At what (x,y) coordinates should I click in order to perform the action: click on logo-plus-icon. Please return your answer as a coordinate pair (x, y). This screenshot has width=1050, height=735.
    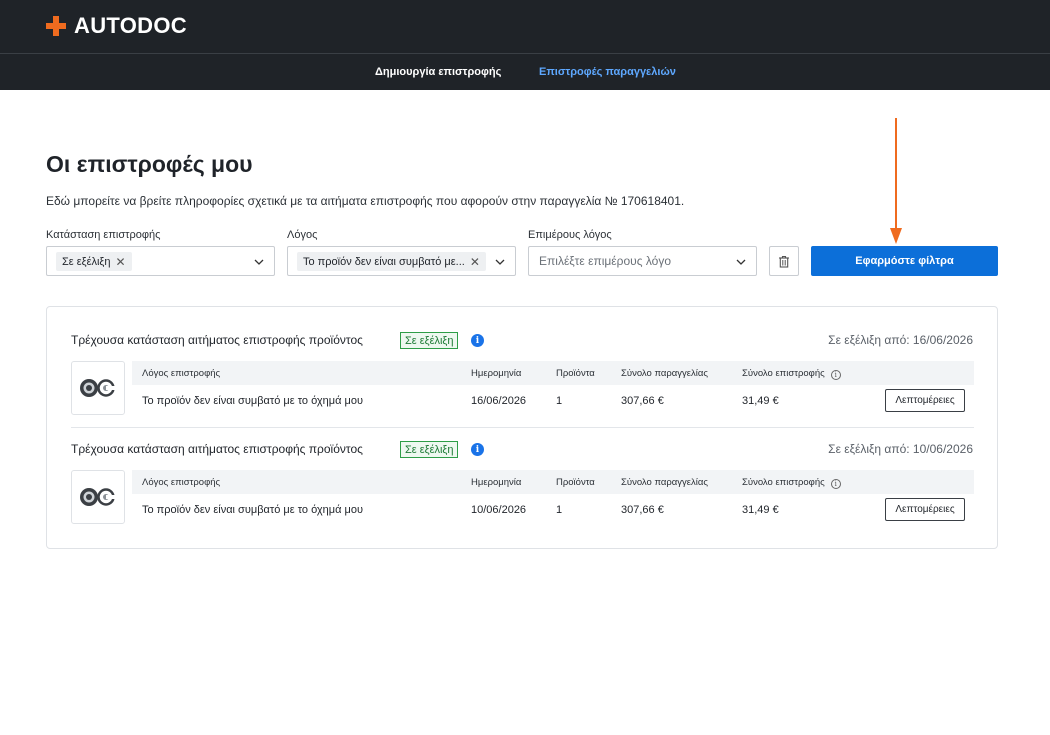
    Looking at the image, I should click on (56, 26).